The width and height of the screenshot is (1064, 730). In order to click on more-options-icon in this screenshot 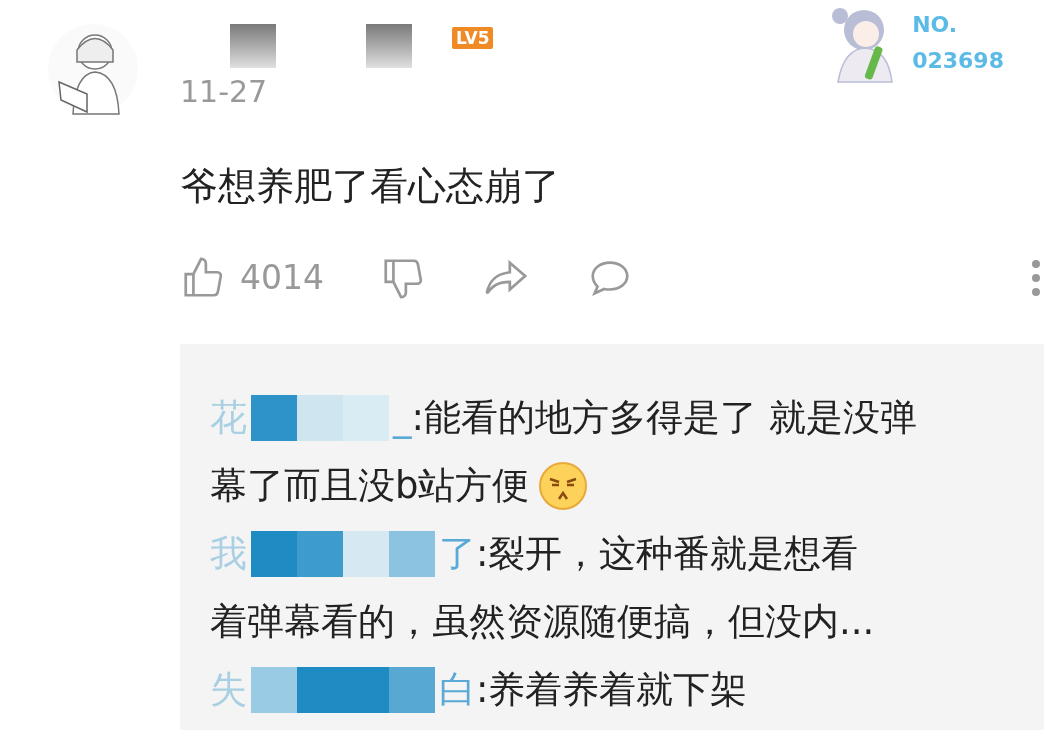, I will do `click(1036, 278)`.